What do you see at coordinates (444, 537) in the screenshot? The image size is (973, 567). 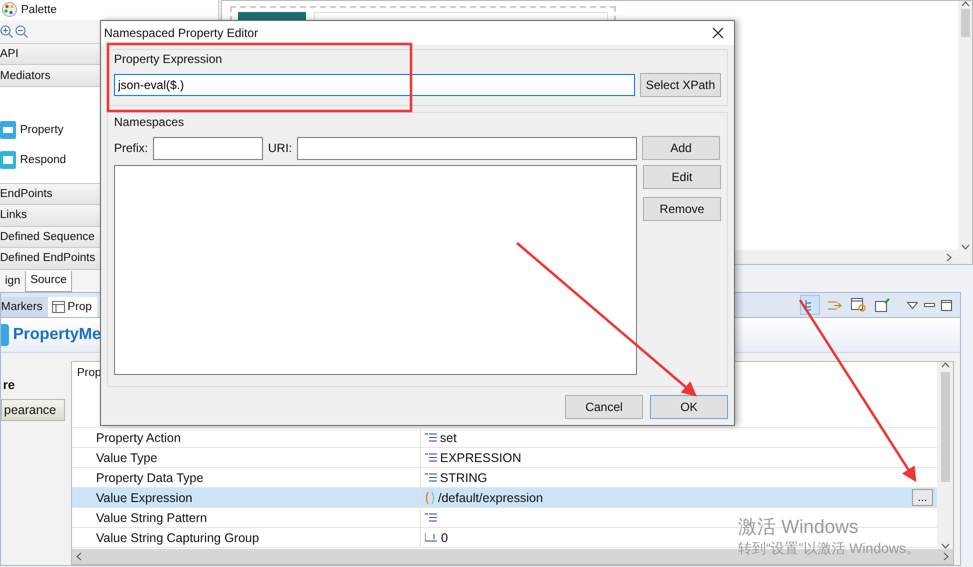 I see `property-value: 0` at bounding box center [444, 537].